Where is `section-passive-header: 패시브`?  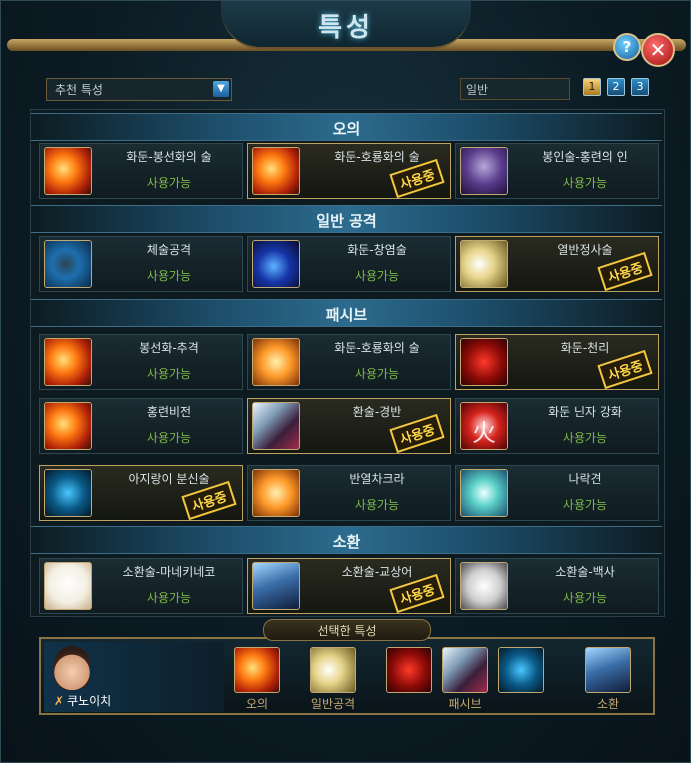
section-passive-header: 패시브 is located at coordinates (346, 313).